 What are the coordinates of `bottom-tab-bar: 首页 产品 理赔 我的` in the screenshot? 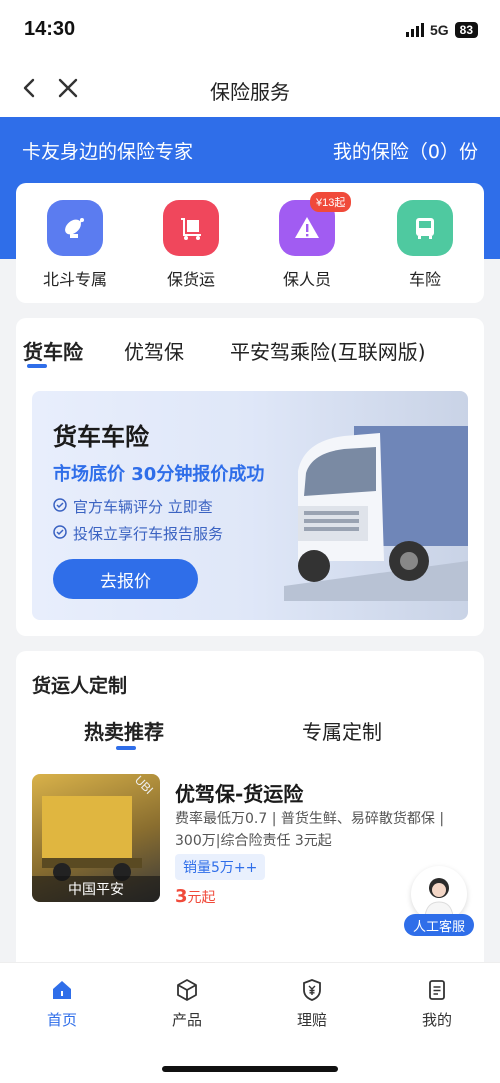 It's located at (250, 1022).